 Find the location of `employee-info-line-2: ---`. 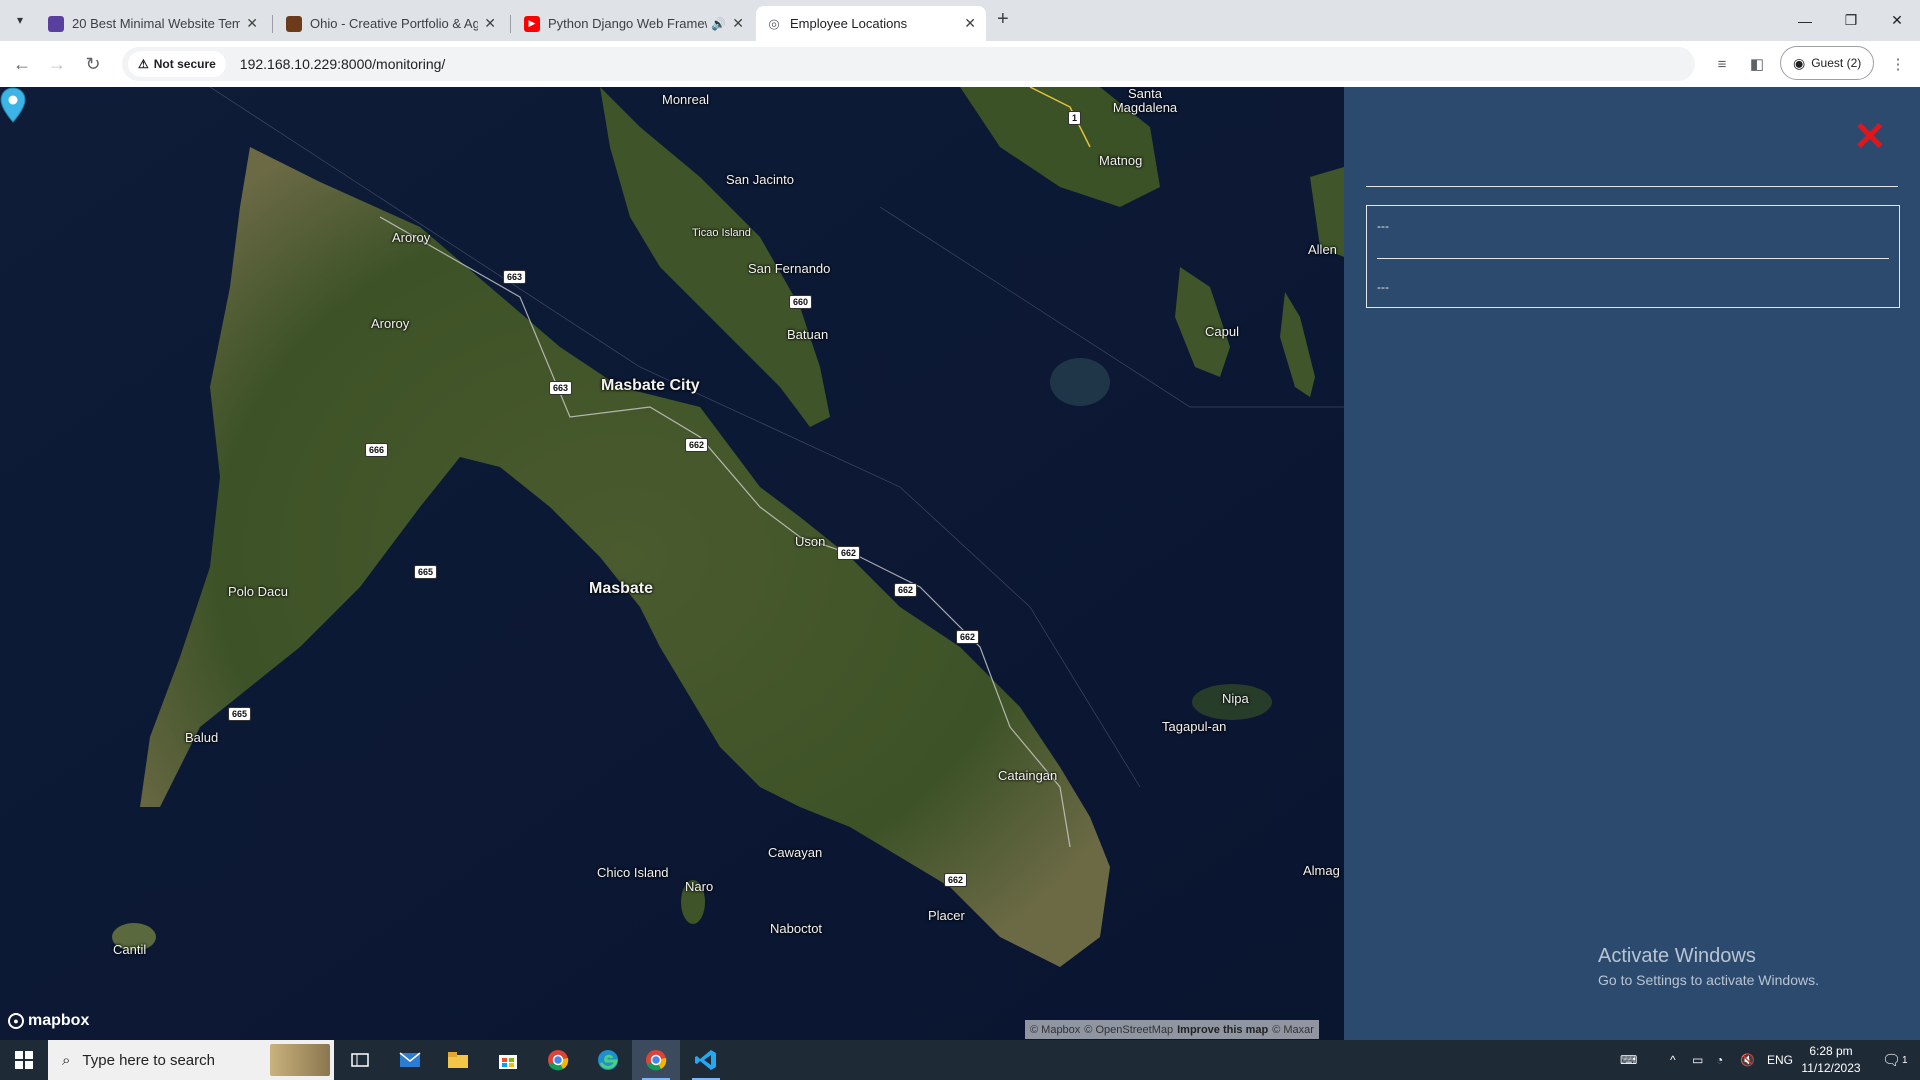

employee-info-line-2: --- is located at coordinates (1383, 287).